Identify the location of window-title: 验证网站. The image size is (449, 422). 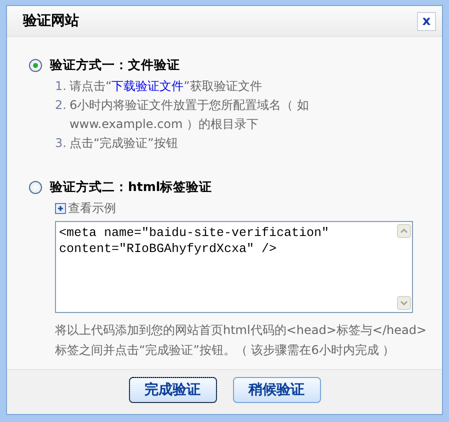
(51, 21).